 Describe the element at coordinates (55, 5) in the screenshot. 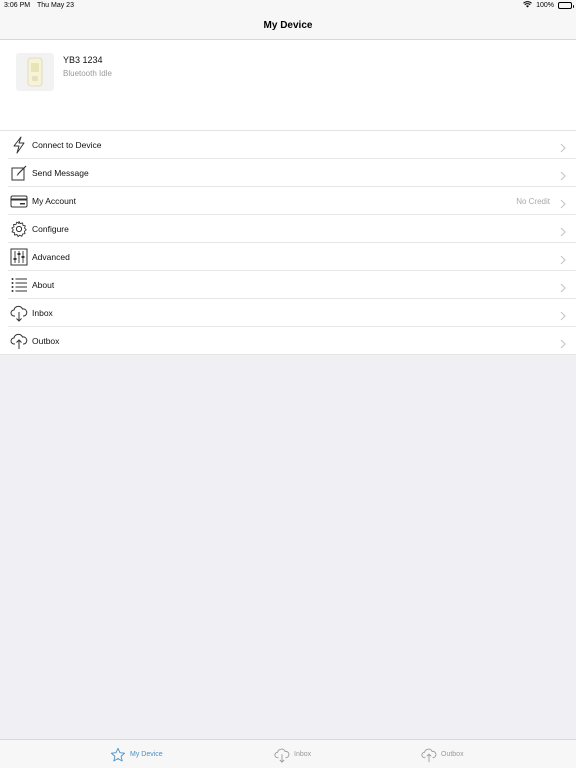

I see `status-date: Thu May 23` at that location.